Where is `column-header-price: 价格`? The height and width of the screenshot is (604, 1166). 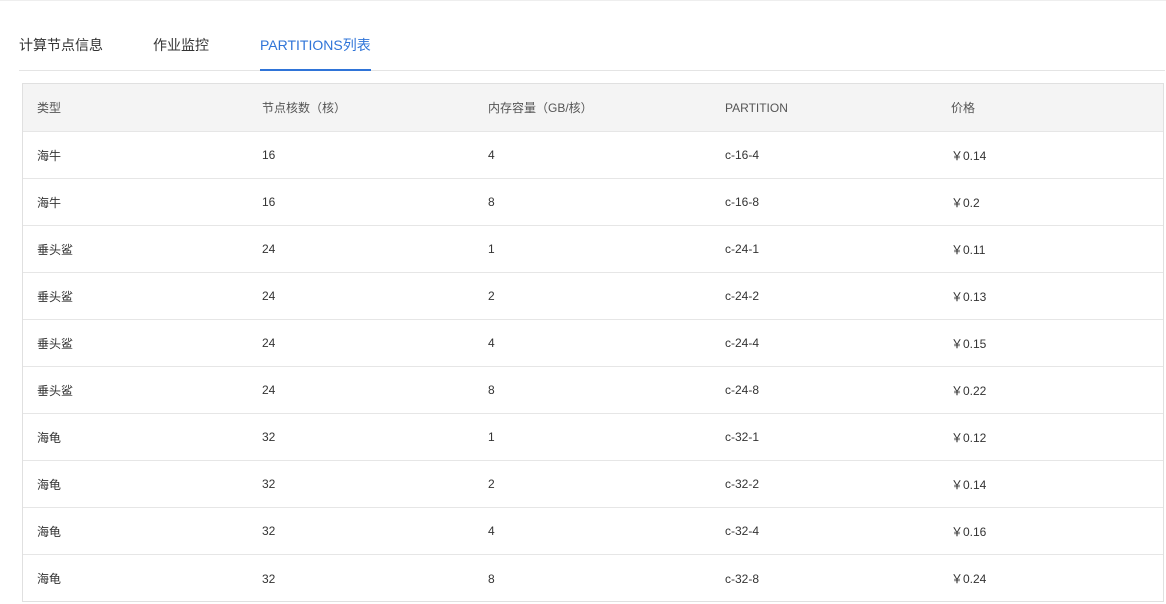 column-header-price: 价格 is located at coordinates (963, 108).